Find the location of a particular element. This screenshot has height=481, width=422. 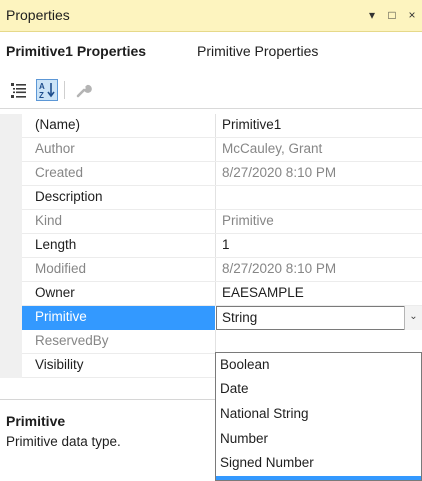

property-value: Primitive1 is located at coordinates (251, 124).